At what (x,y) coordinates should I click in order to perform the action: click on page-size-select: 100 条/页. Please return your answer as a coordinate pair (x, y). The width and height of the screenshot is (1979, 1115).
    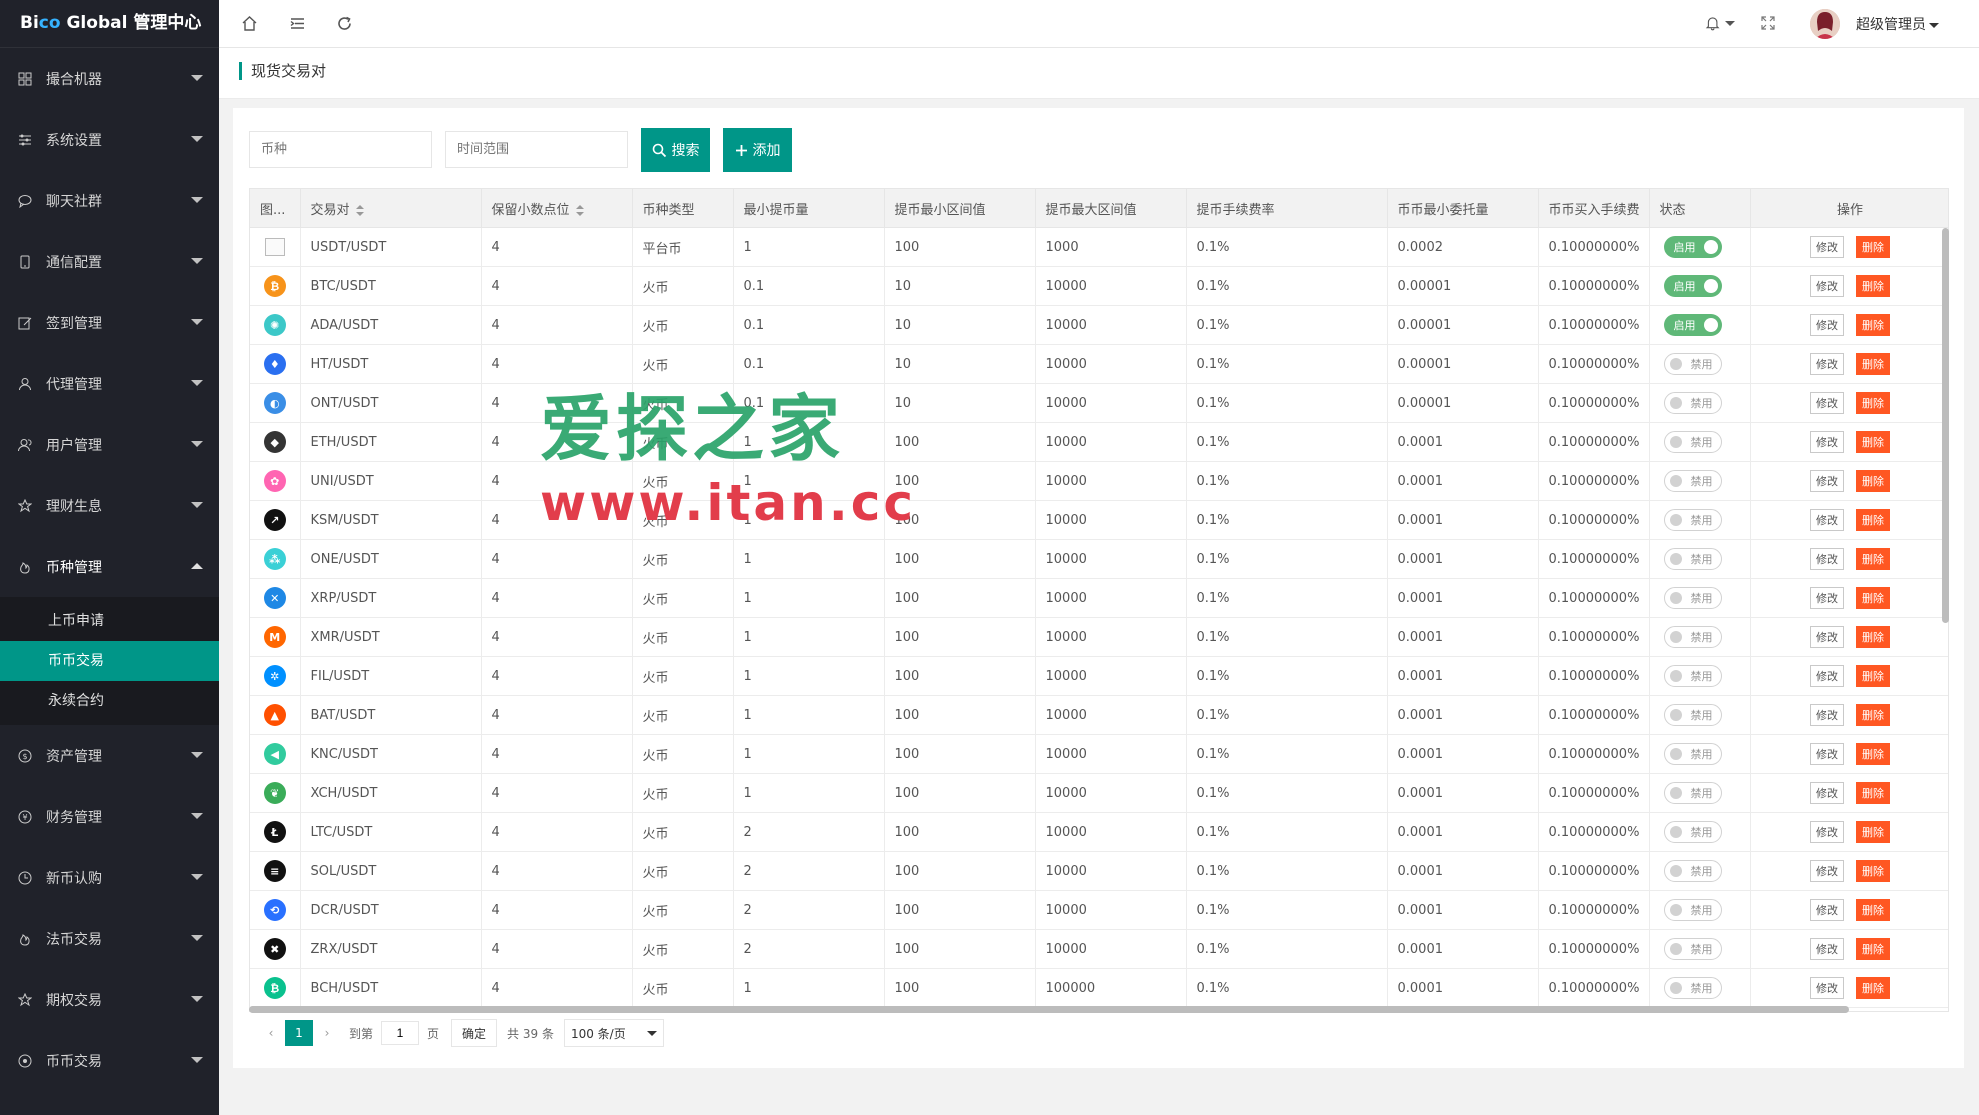
    Looking at the image, I should click on (613, 1033).